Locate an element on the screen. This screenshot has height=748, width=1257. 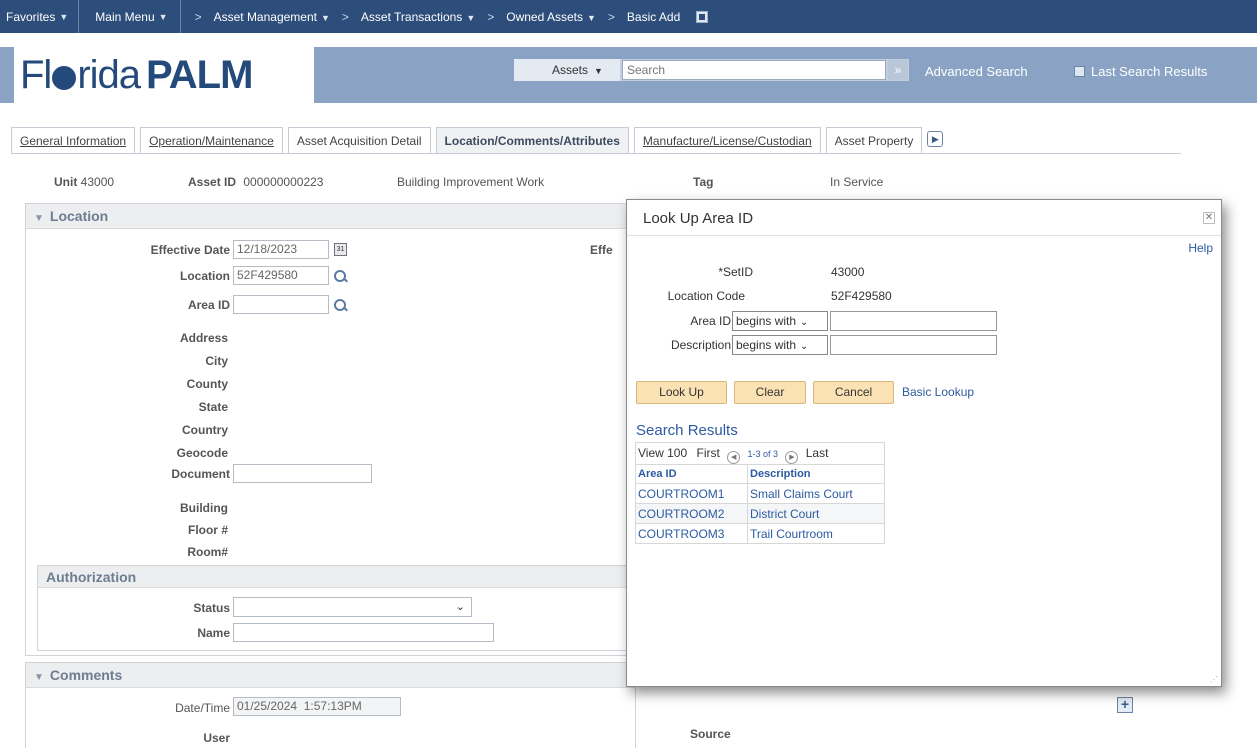
last-results-icon is located at coordinates (1079, 71).